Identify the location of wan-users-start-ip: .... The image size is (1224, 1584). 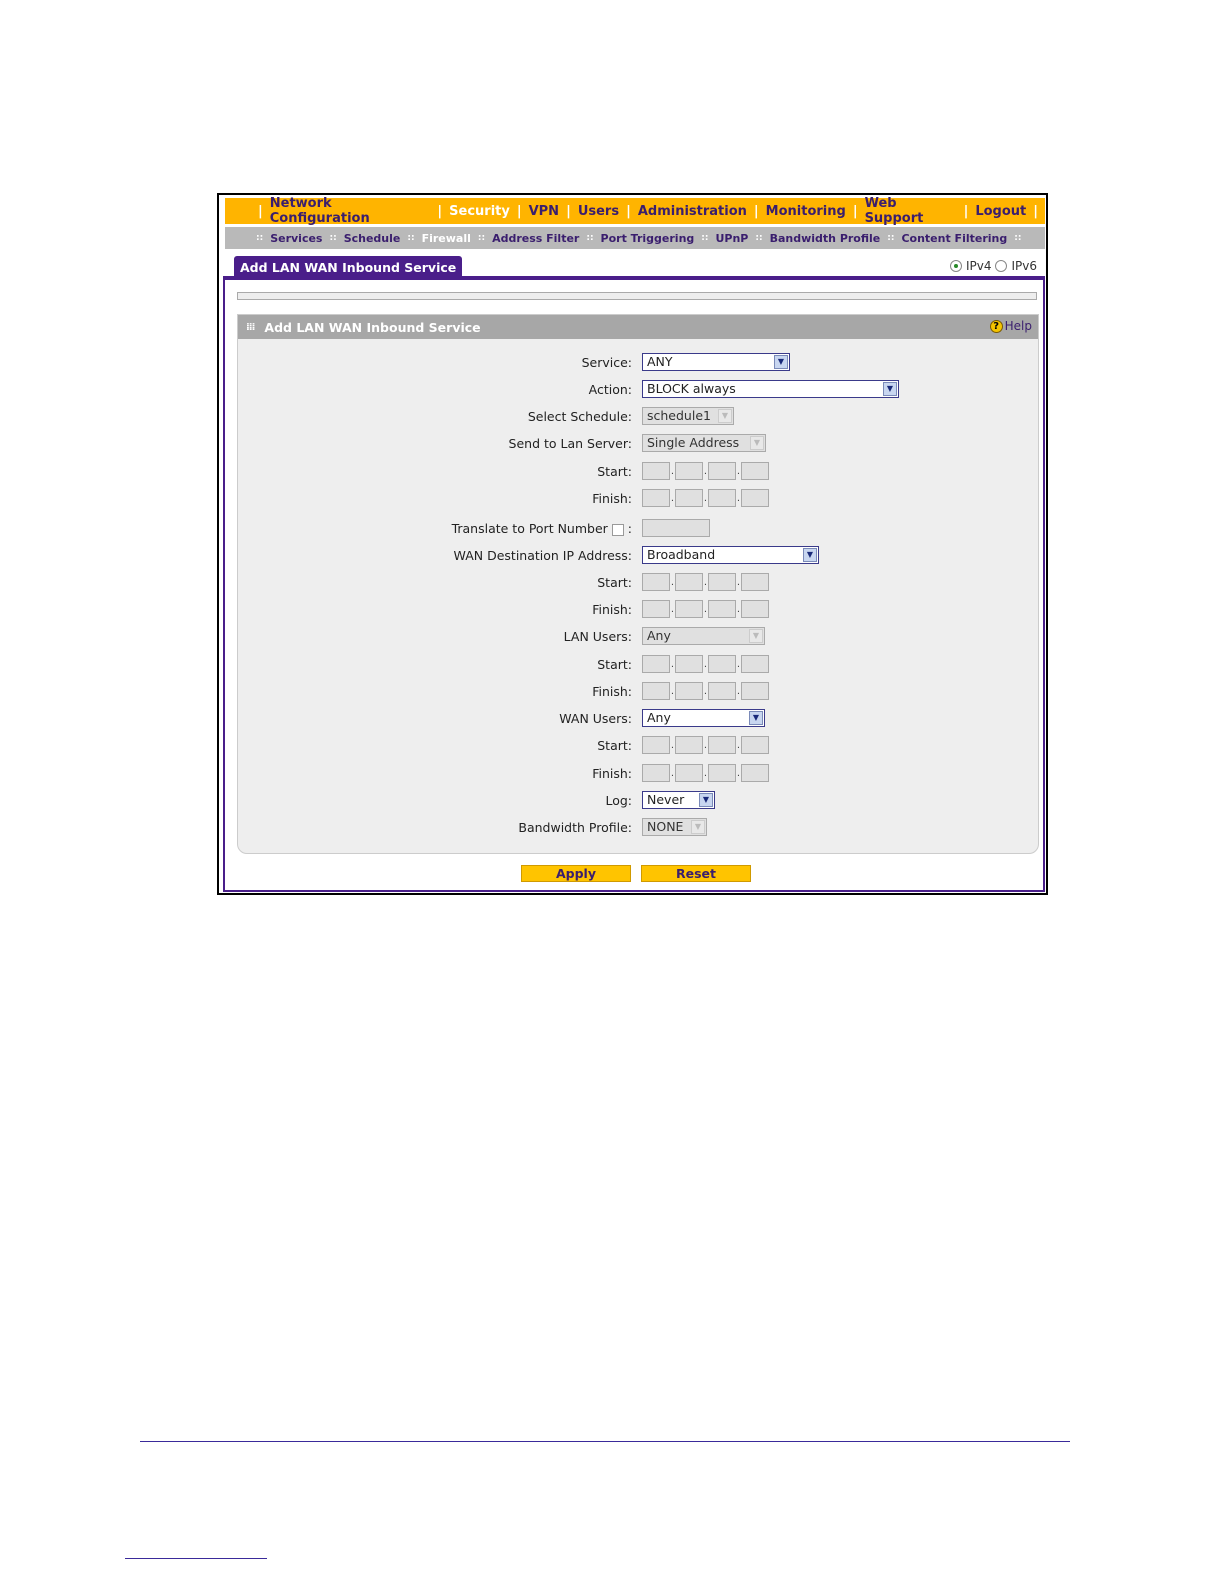
(705, 745).